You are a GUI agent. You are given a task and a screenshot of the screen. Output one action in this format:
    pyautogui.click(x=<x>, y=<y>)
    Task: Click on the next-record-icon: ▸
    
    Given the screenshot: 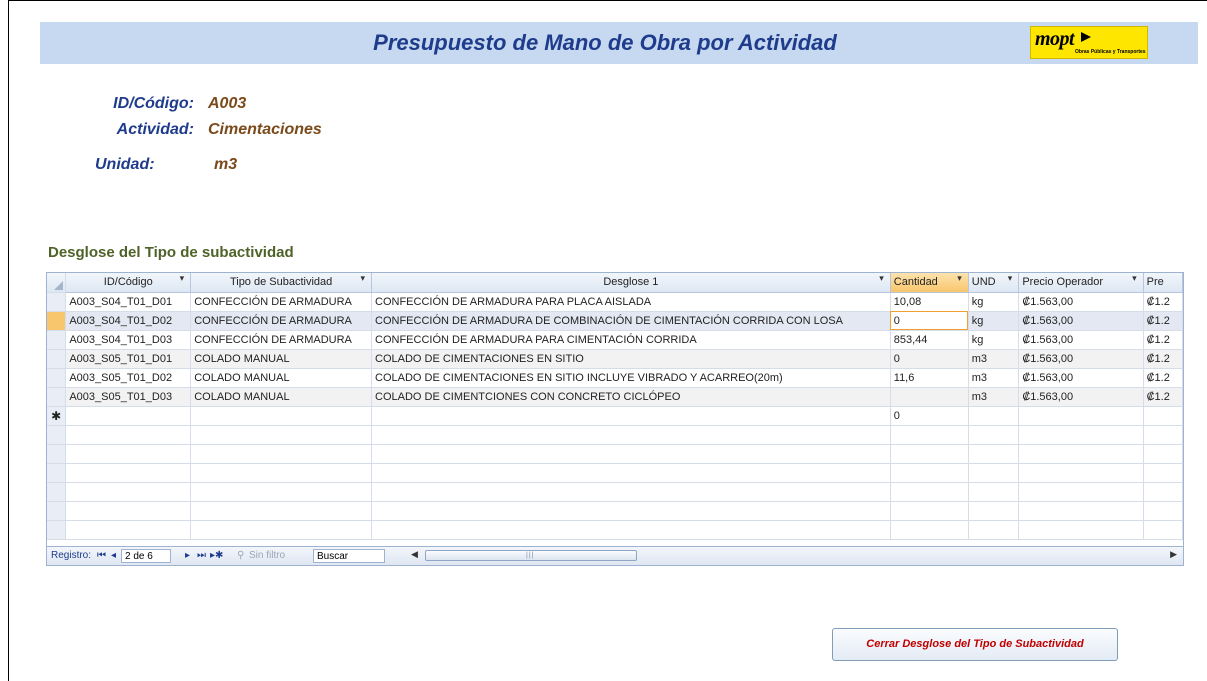 What is the action you would take?
    pyautogui.click(x=187, y=556)
    